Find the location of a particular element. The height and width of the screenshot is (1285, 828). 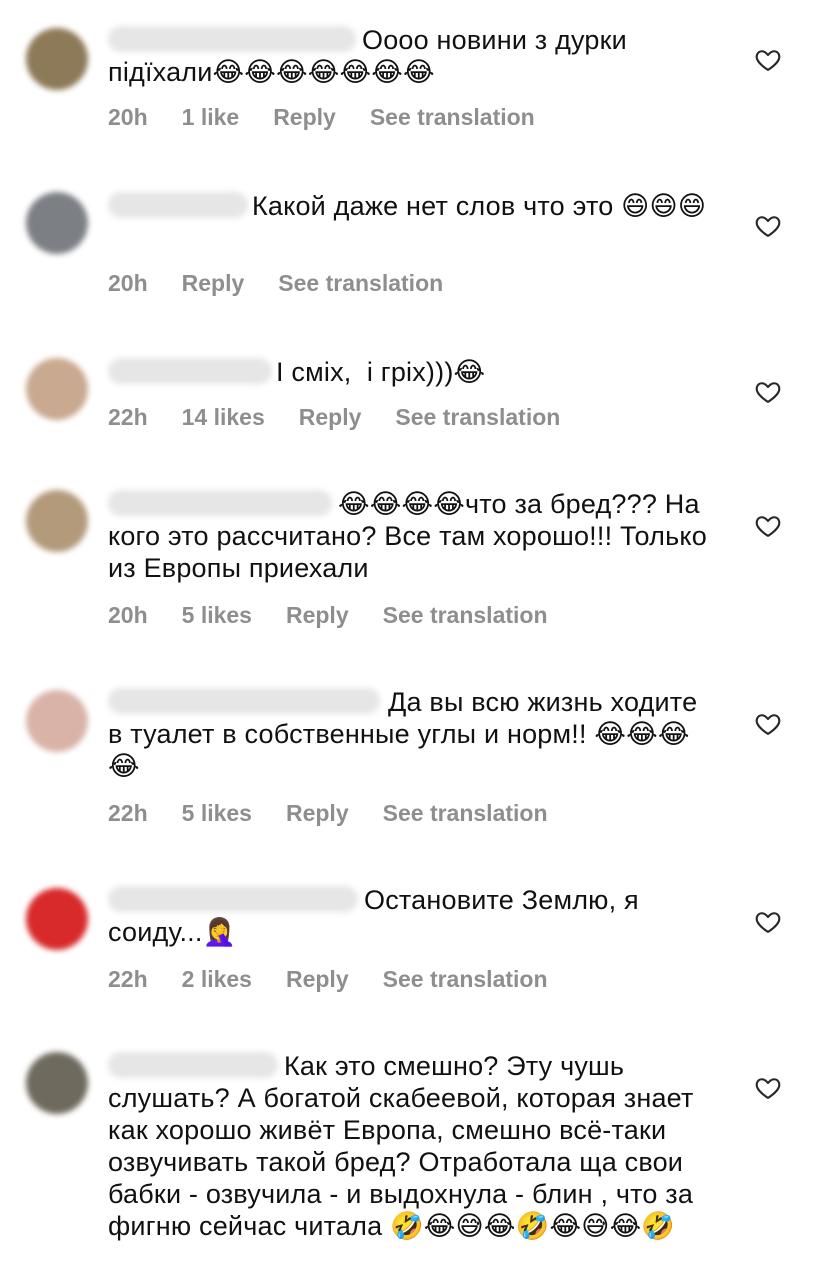

comment-meta: 22h 2 likes Reply See translation is located at coordinates (345, 979).